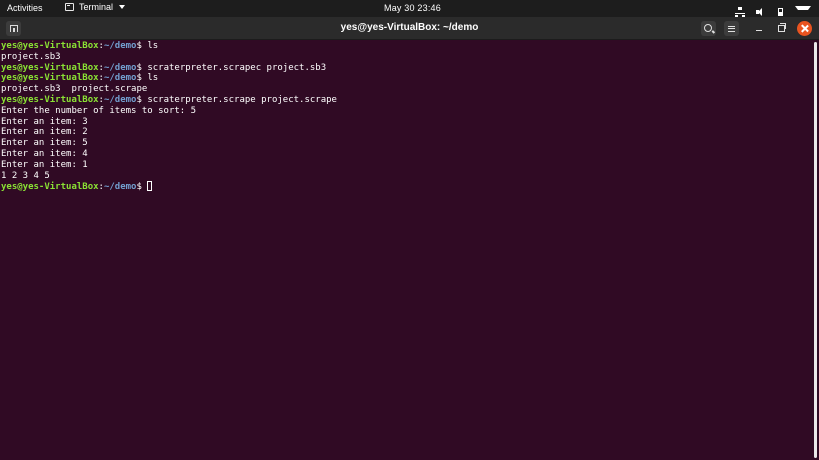 The image size is (819, 460). What do you see at coordinates (69, 7) in the screenshot?
I see `terminal-icon` at bounding box center [69, 7].